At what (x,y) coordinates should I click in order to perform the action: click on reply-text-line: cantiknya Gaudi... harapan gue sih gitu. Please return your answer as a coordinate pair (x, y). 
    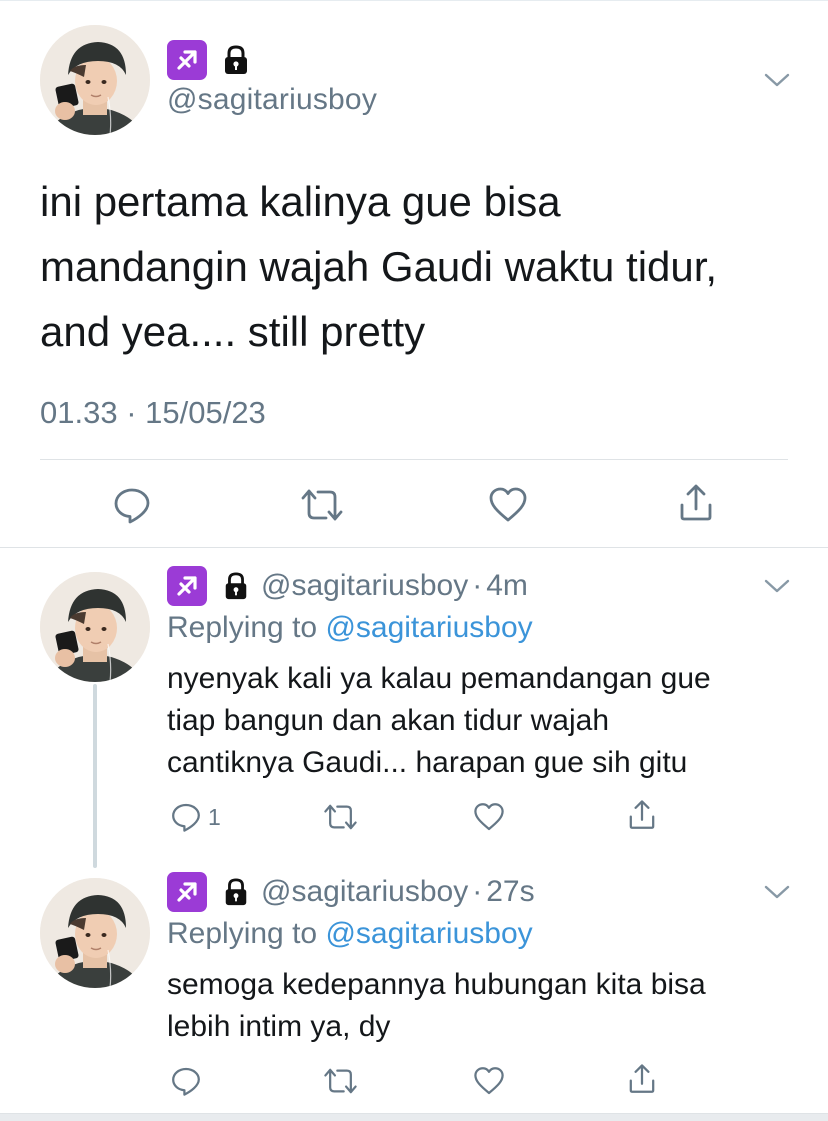
    Looking at the image, I should click on (427, 762).